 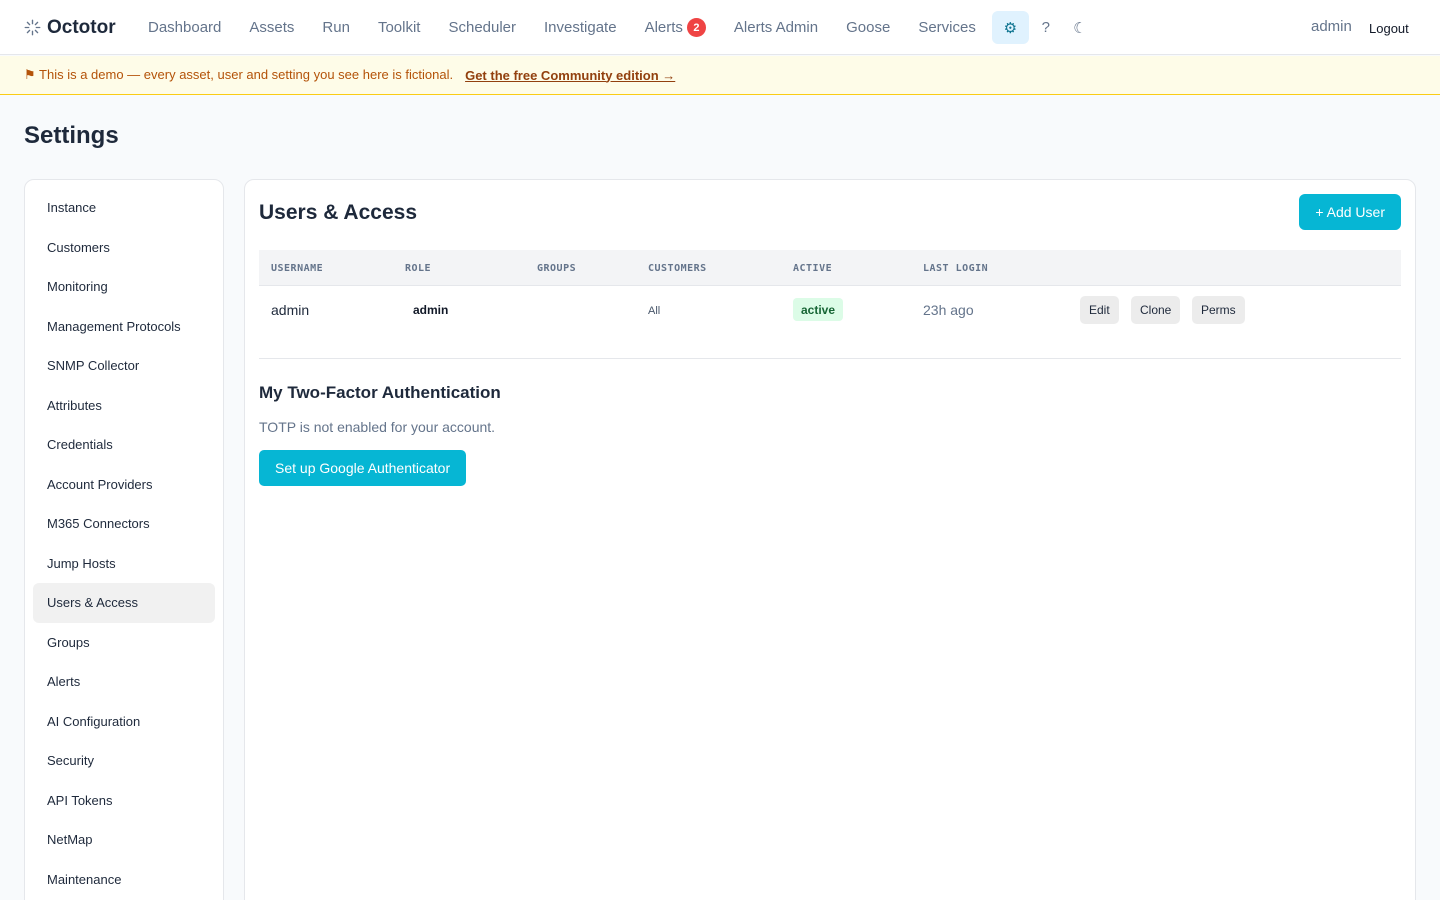 I want to click on sidebar-item-instance: Instance, so click(x=124, y=208).